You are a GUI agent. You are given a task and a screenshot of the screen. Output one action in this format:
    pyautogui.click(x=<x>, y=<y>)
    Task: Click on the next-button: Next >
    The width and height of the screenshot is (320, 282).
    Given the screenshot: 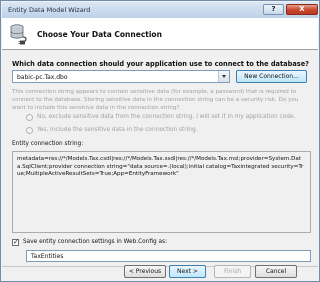 What is the action you would take?
    pyautogui.click(x=187, y=271)
    